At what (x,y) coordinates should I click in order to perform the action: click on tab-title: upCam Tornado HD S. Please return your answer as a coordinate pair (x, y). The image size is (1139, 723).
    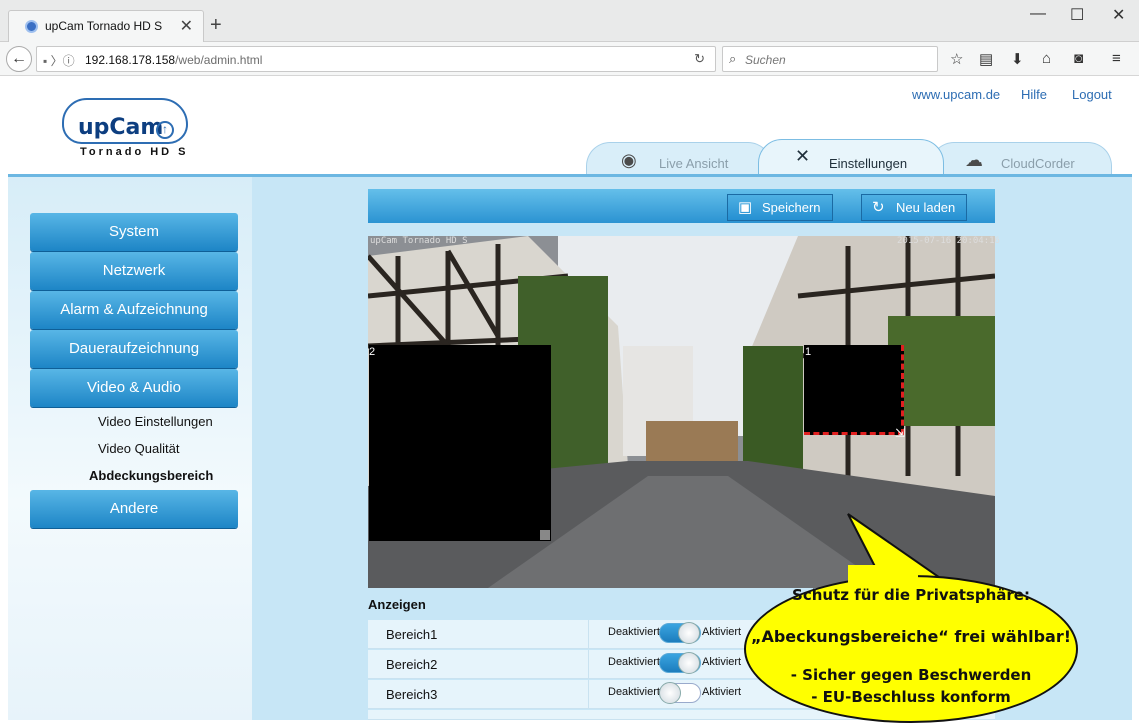
    Looking at the image, I should click on (104, 26).